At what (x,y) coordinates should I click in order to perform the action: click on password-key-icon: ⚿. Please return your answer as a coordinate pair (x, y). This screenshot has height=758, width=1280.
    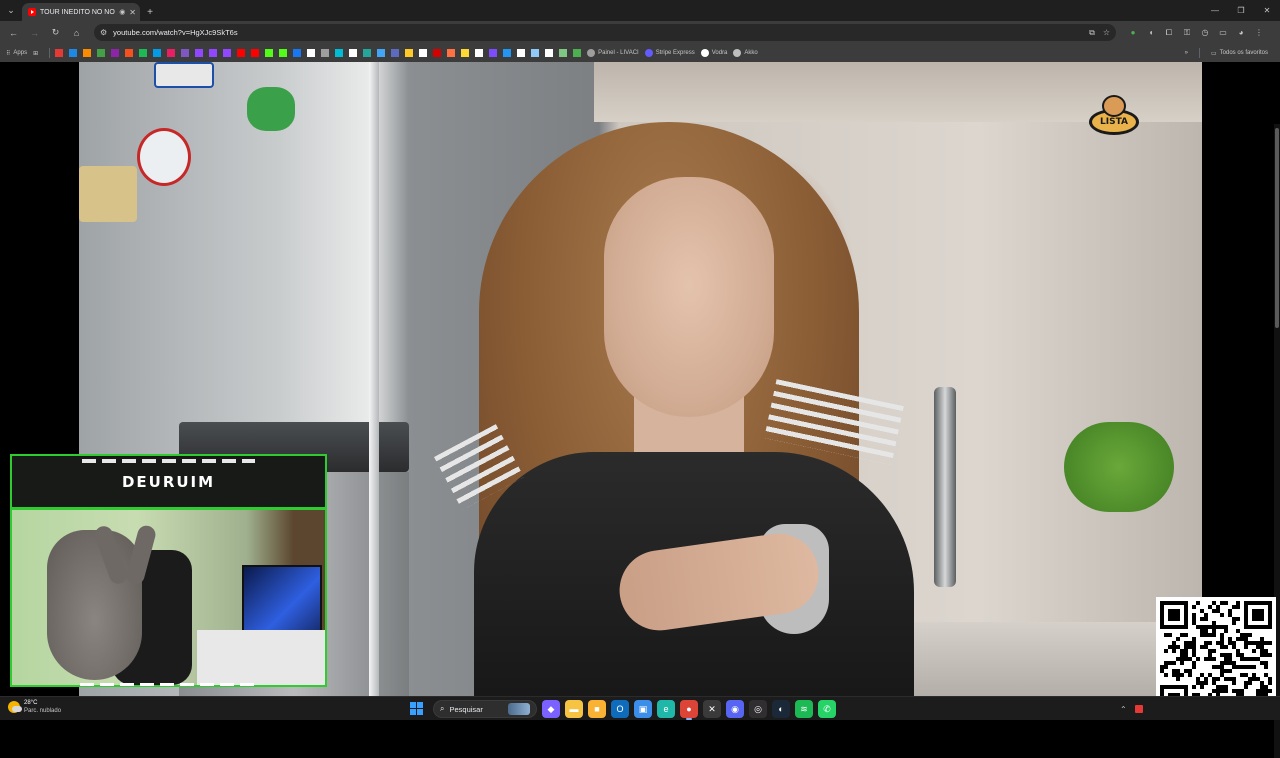
    Looking at the image, I should click on (1187, 33).